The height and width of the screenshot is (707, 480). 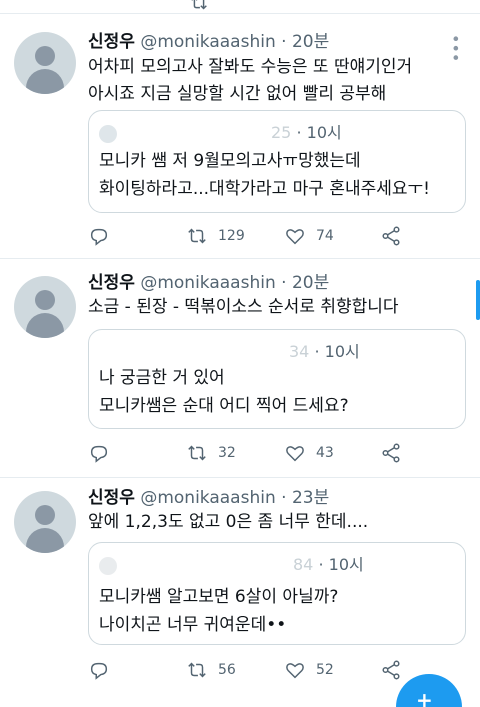 I want to click on quoted-text-line: 모니카 쌤 저 9월모의고사ㅠ망했는데, so click(x=230, y=161).